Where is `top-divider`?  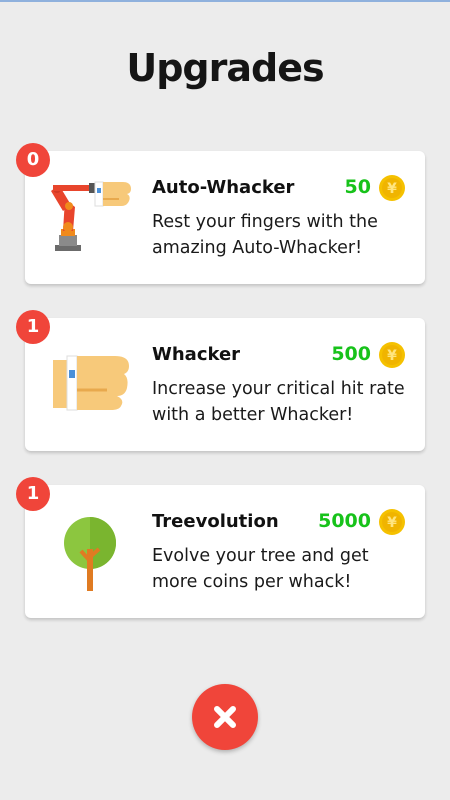
top-divider is located at coordinates (225, 1).